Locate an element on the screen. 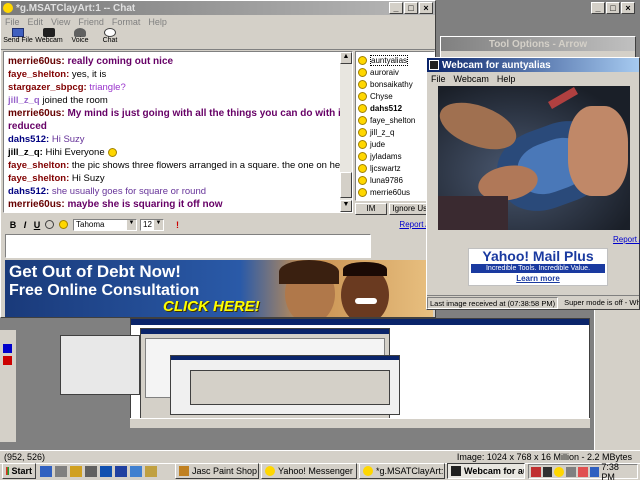 This screenshot has height=480, width=640. chat-titlebar: *g.MSATClayArt:1 -- Chat _ □ × is located at coordinates (218, 8).